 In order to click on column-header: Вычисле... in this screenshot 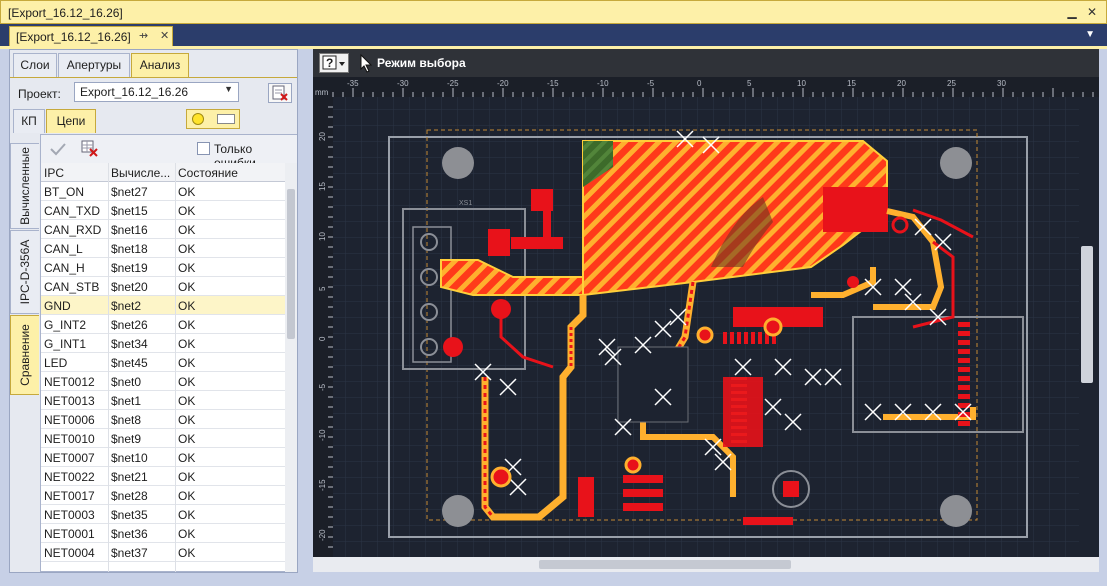, I will do `click(143, 173)`.